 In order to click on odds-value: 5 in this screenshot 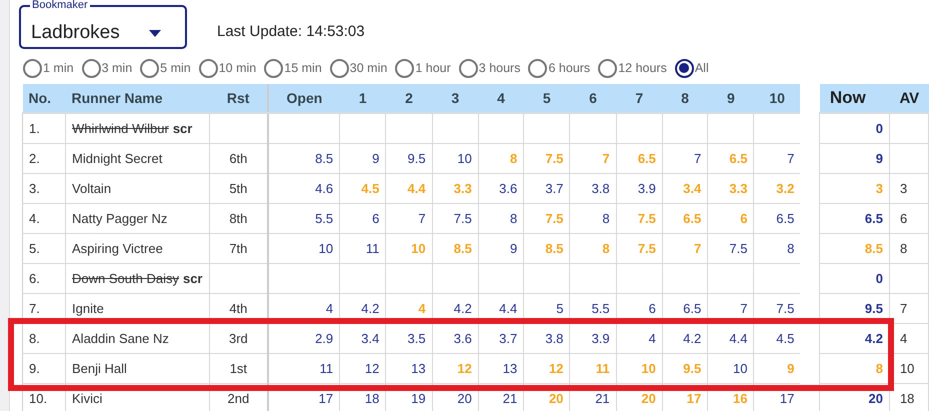, I will do `click(560, 308)`.